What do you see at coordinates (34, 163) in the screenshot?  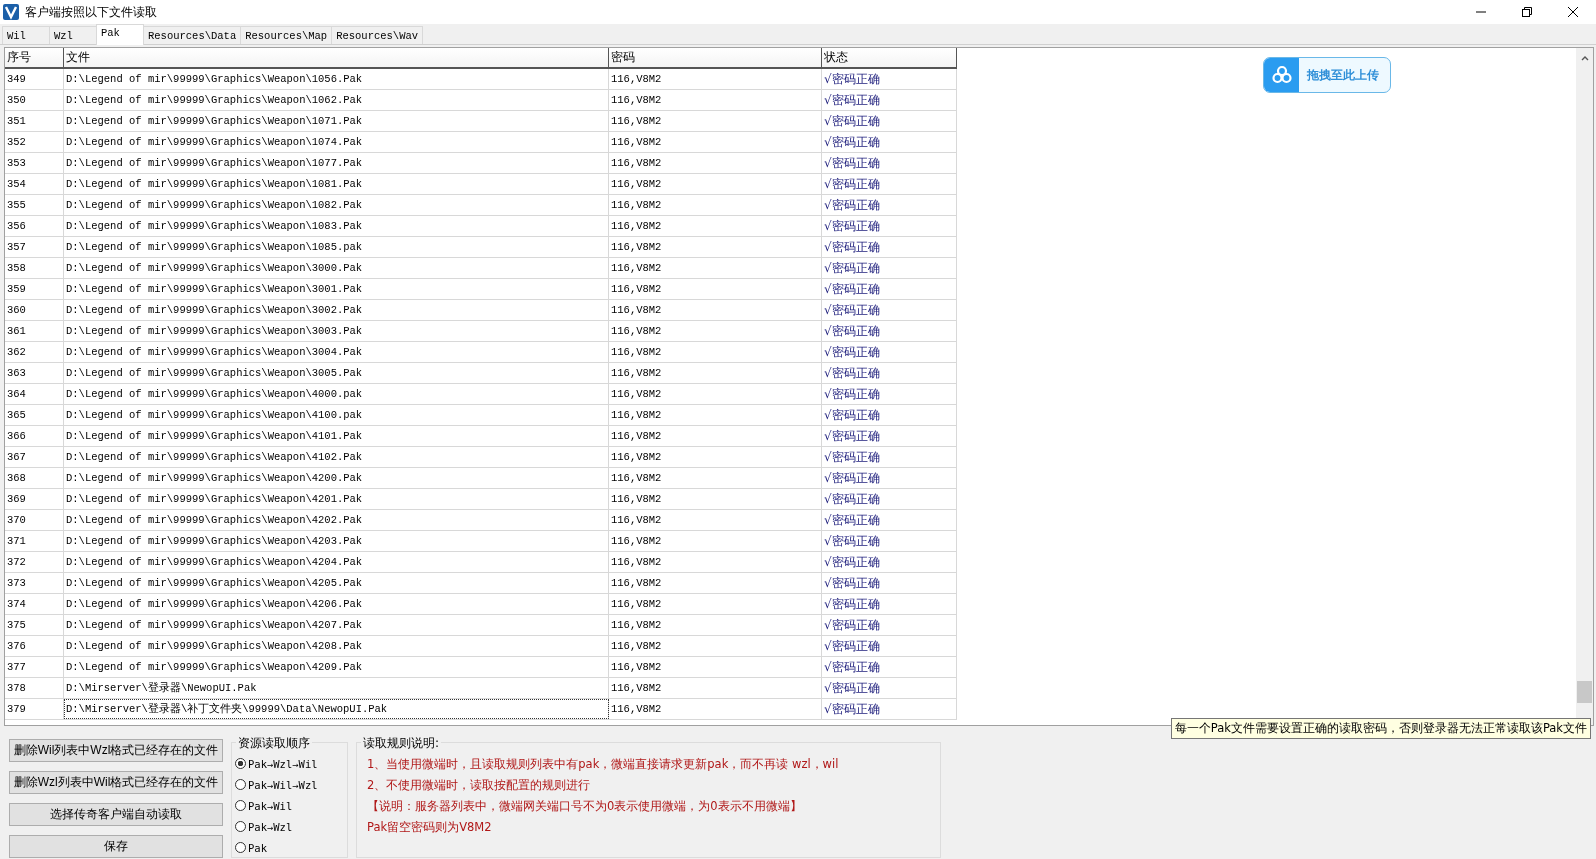 I see `table-cell: 353` at bounding box center [34, 163].